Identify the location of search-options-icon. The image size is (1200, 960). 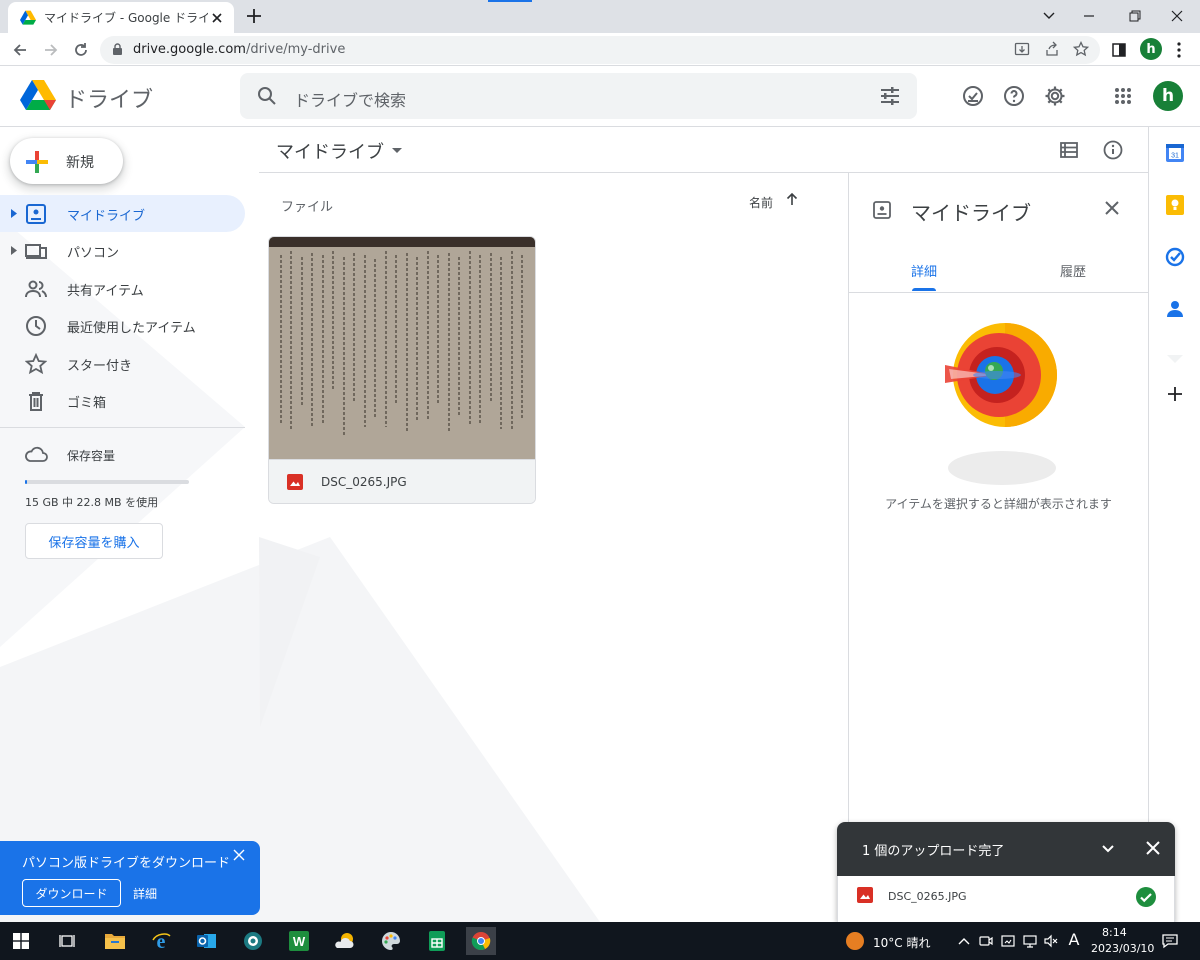
(890, 96).